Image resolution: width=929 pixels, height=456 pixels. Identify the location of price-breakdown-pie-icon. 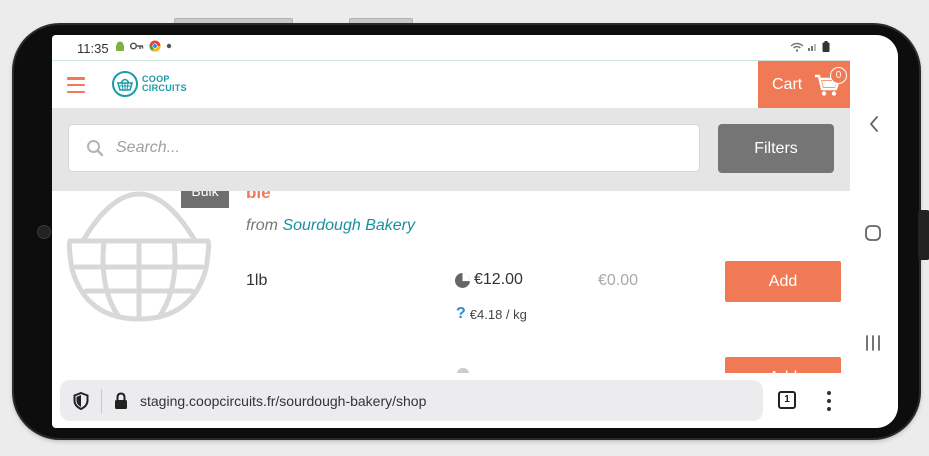
(462, 280).